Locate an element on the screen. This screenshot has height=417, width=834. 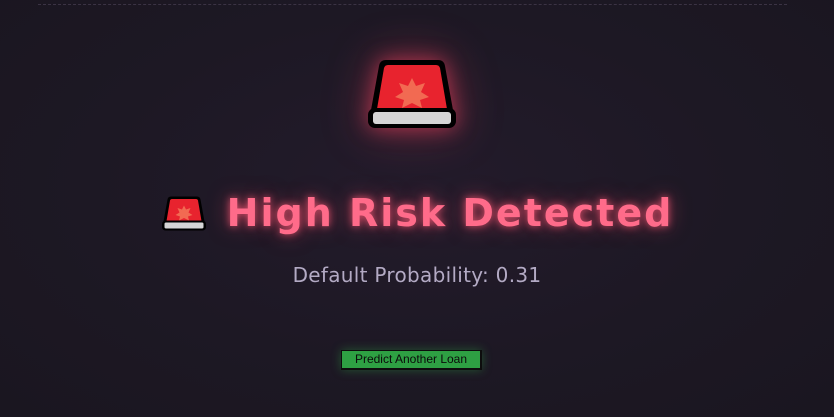
result-title: High Risk Detected is located at coordinates (450, 213).